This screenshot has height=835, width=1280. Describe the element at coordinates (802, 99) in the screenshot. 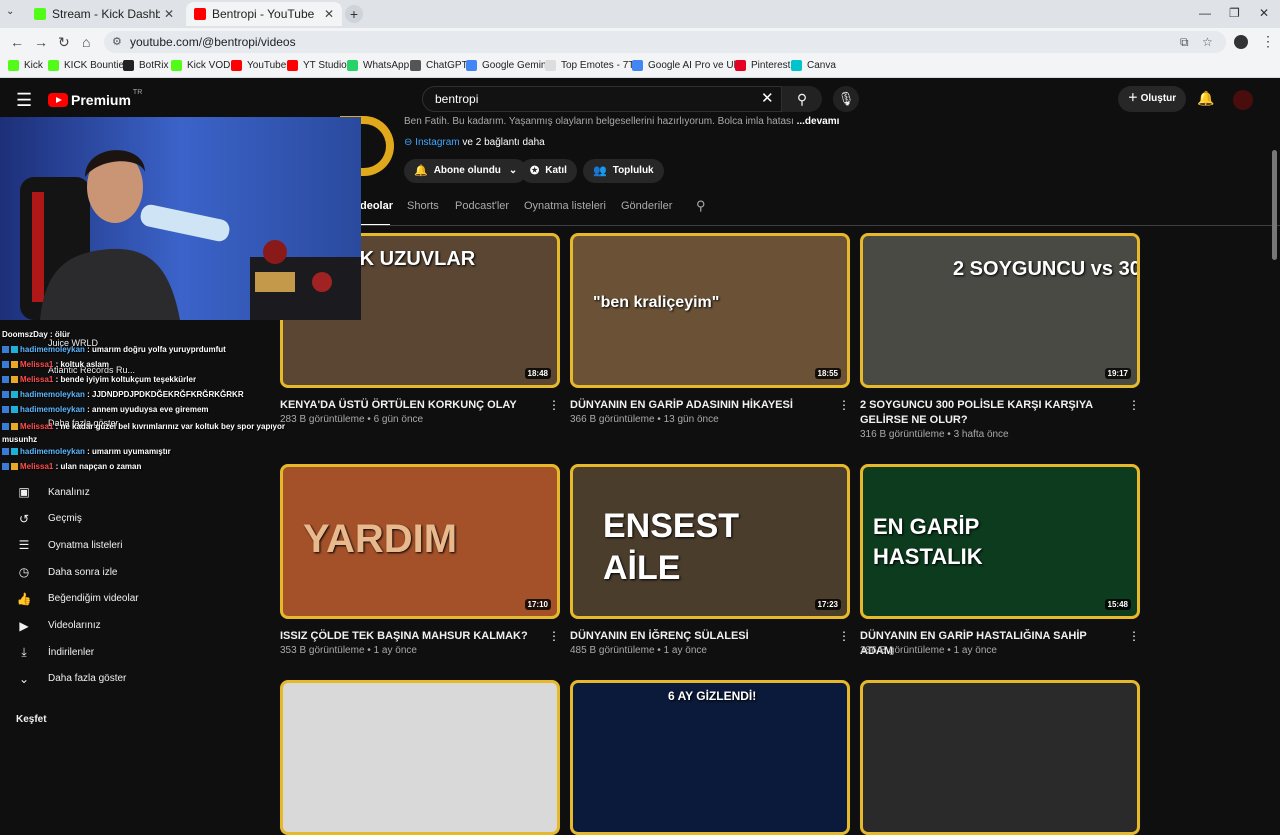

I see `search-button: ⚲` at that location.